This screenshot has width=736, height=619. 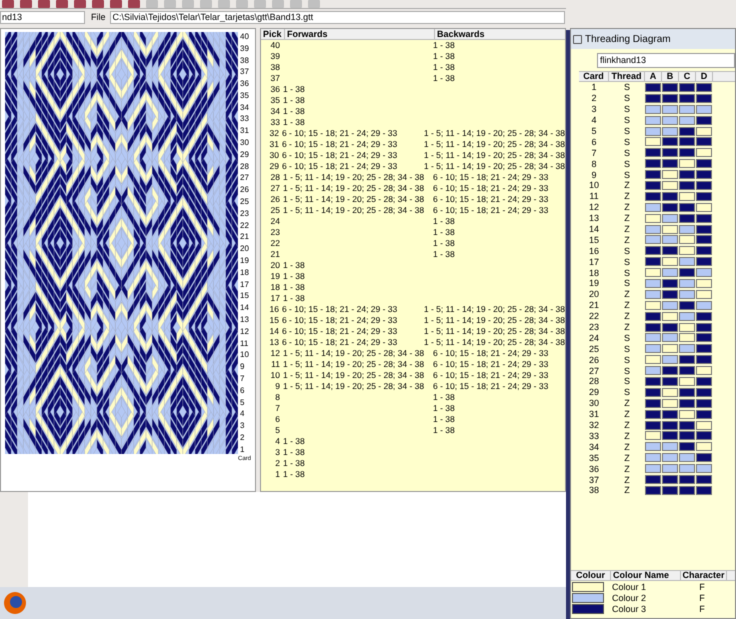 I want to click on column-header: D, so click(x=704, y=76).